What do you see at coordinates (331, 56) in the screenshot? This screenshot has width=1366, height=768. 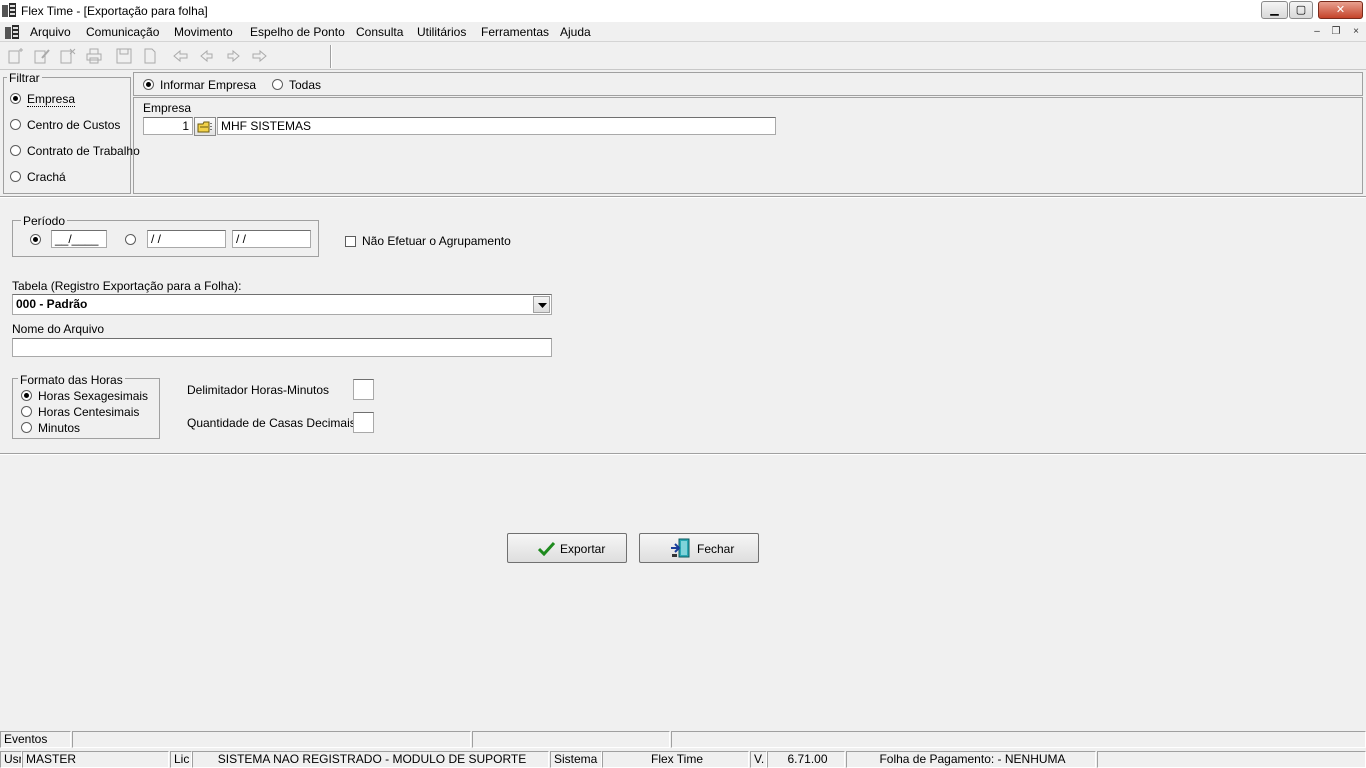 I see `toolbar-separator` at bounding box center [331, 56].